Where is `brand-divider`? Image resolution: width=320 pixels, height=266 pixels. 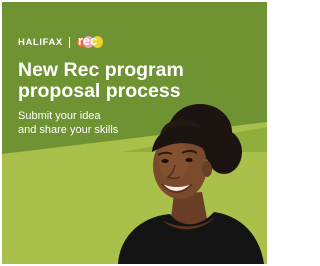
brand-divider is located at coordinates (69, 42).